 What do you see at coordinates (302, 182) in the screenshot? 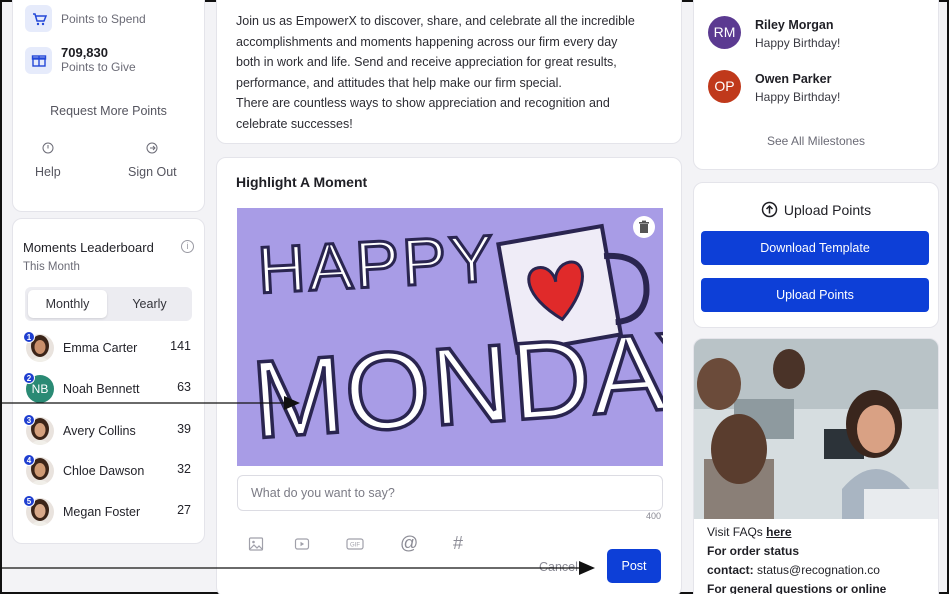
I see `highlight-moment-title: Highlight A Moment` at bounding box center [302, 182].